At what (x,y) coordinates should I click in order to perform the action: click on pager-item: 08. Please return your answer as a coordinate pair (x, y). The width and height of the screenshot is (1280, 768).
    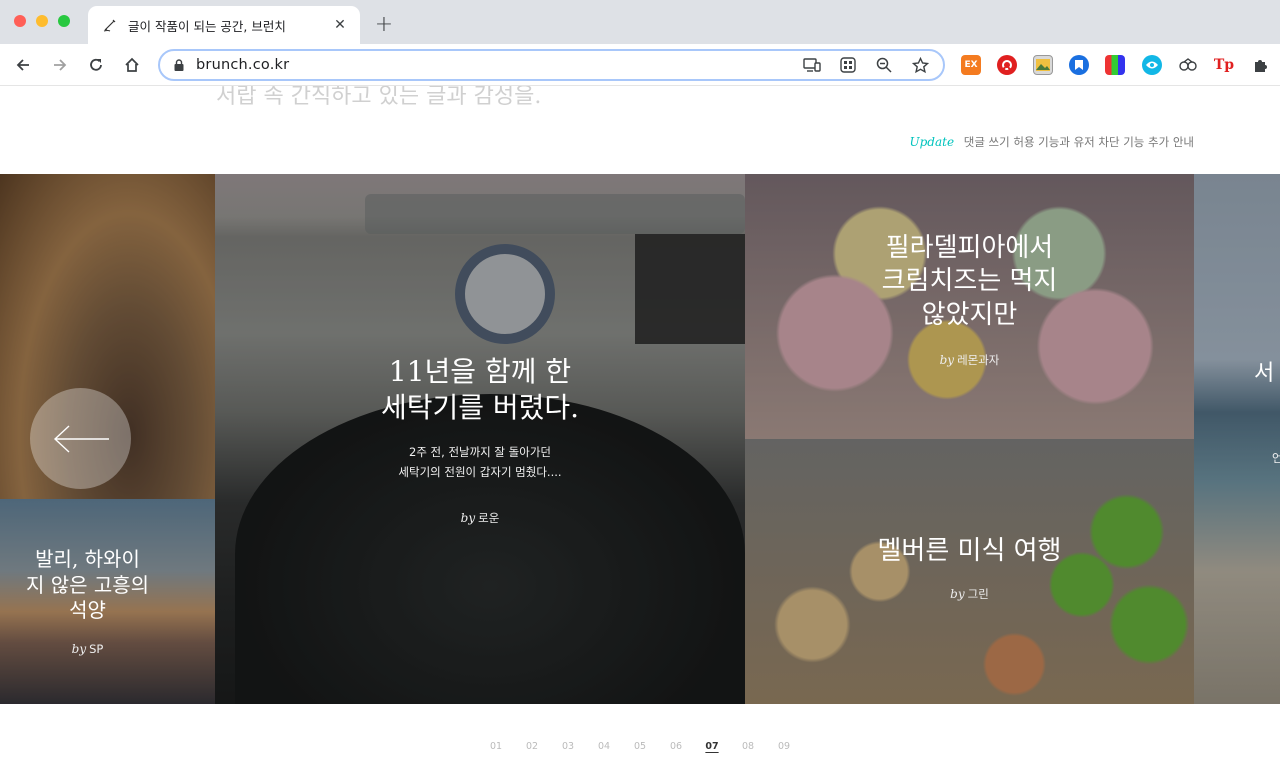
    Looking at the image, I should click on (748, 746).